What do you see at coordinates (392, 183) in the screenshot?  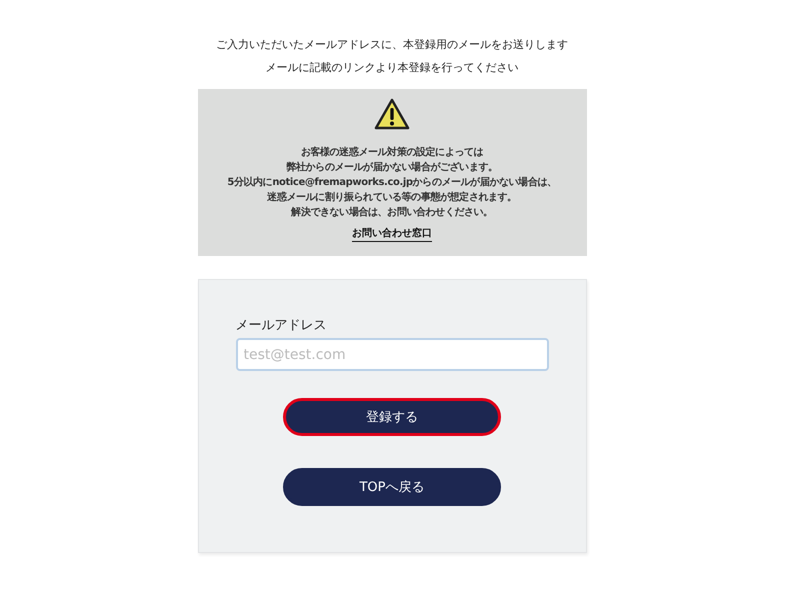 I see `notice-text: 5分以内にnotice@fremapworks.co.jpからのメールが届かない場合は、` at bounding box center [392, 183].